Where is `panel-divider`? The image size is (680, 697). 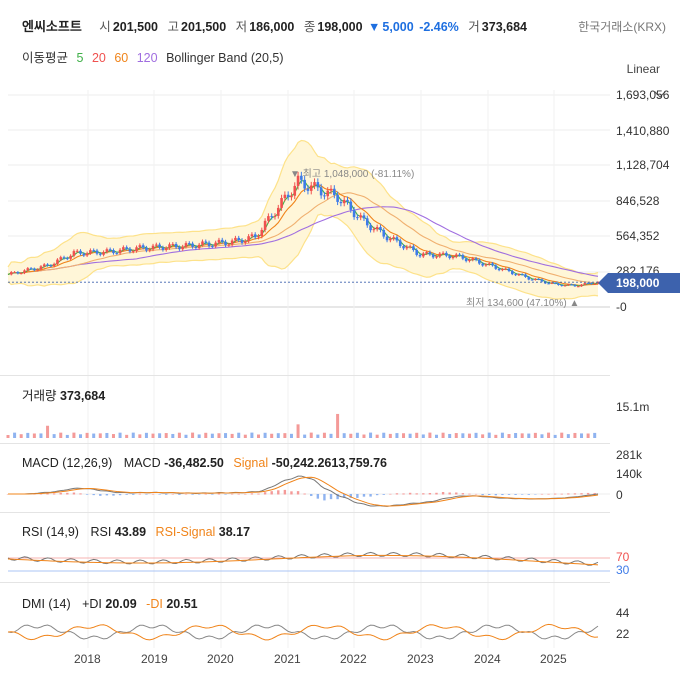
panel-divider is located at coordinates (305, 443).